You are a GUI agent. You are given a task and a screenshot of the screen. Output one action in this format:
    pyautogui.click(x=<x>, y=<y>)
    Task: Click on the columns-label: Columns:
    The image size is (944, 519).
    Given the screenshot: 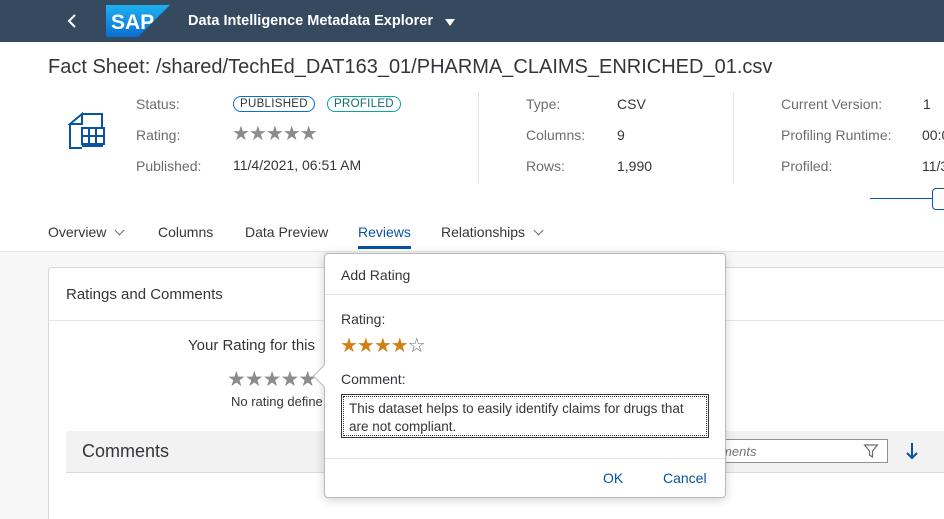 What is the action you would take?
    pyautogui.click(x=556, y=135)
    